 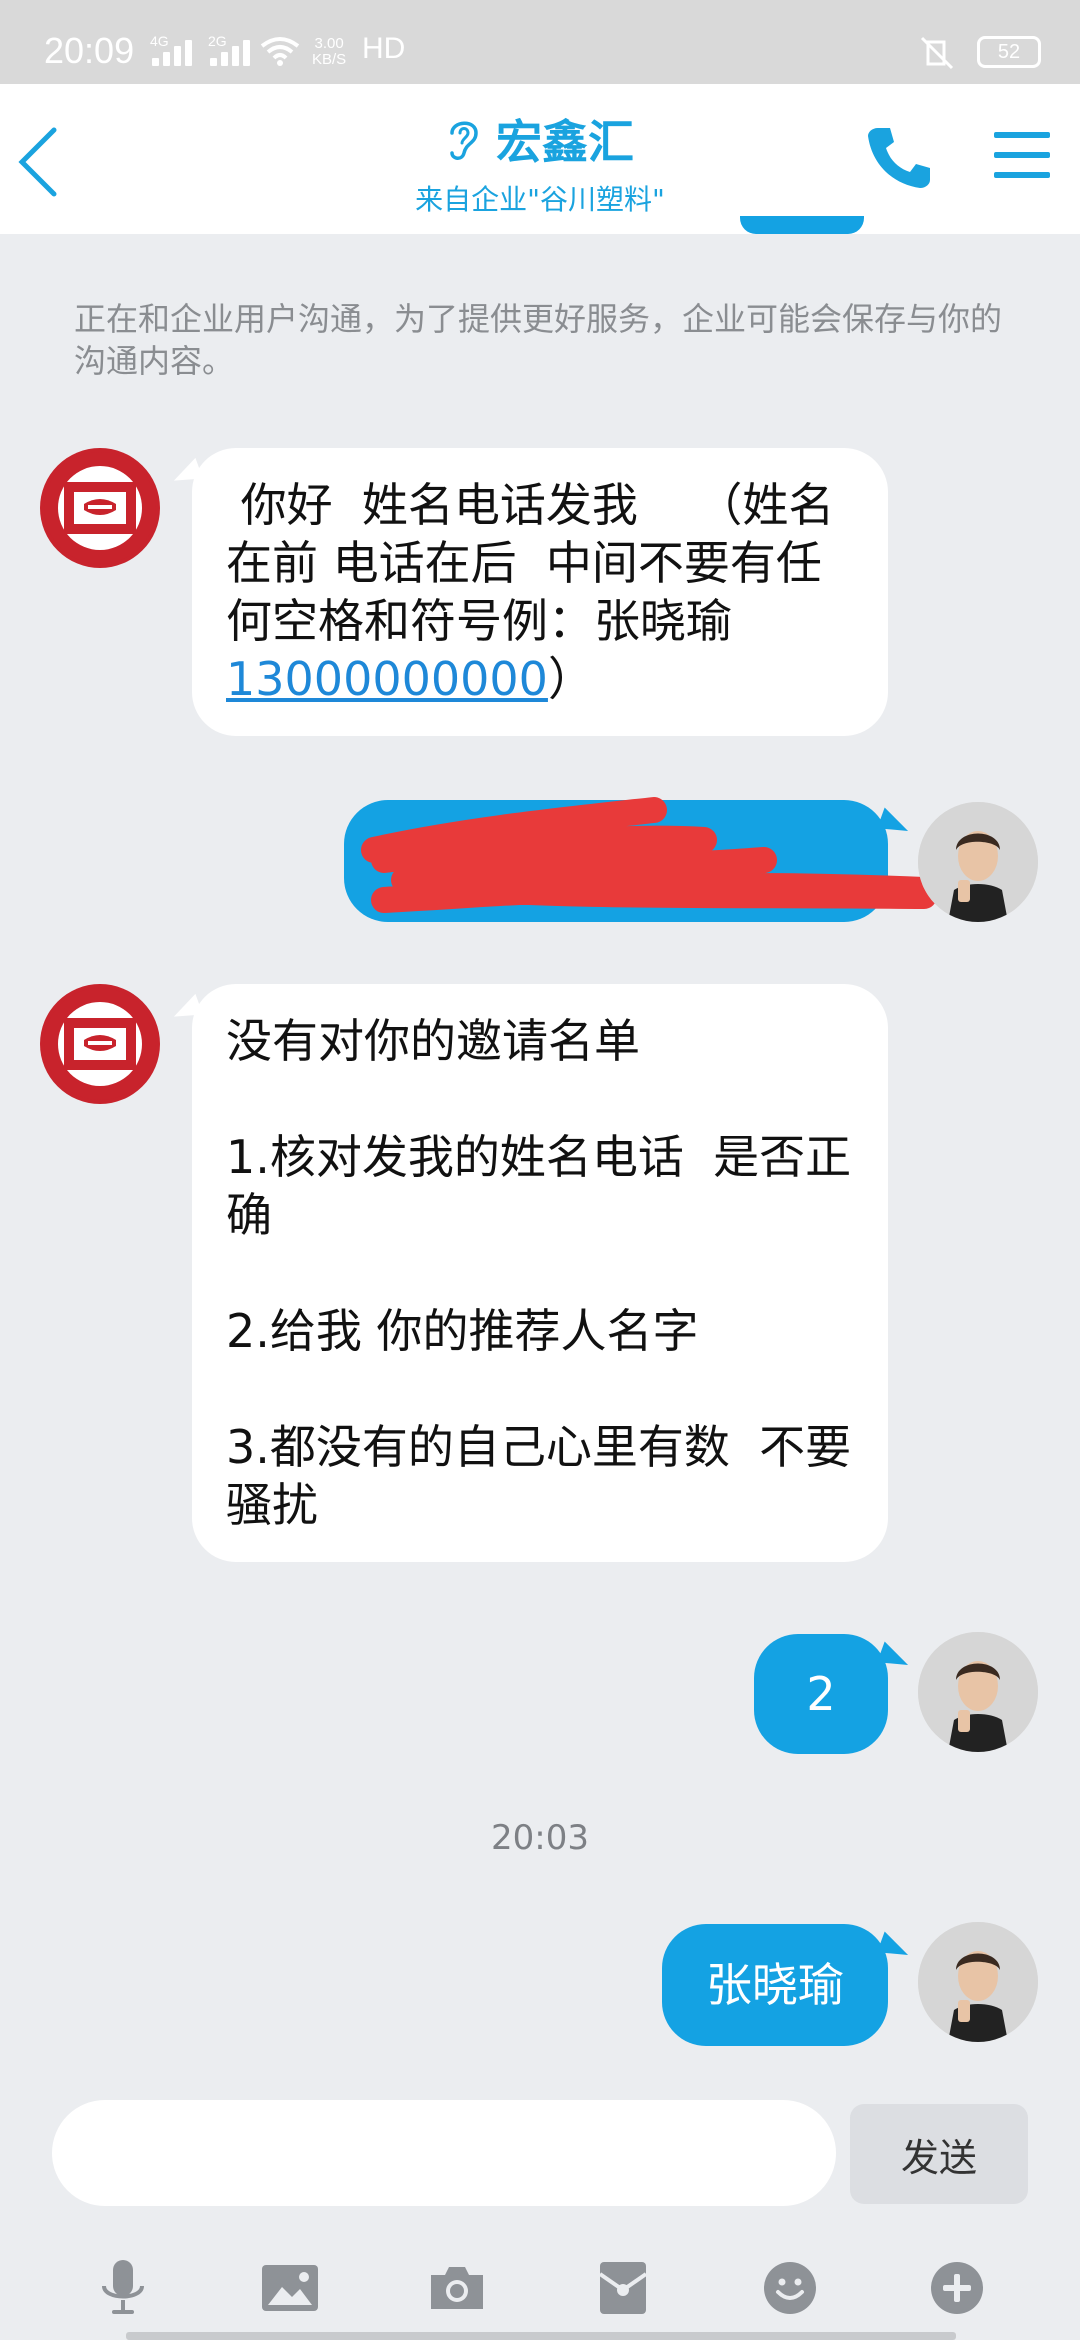 I want to click on chat-header: 宏鑫汇 来自企业"谷川塑料", so click(x=540, y=159).